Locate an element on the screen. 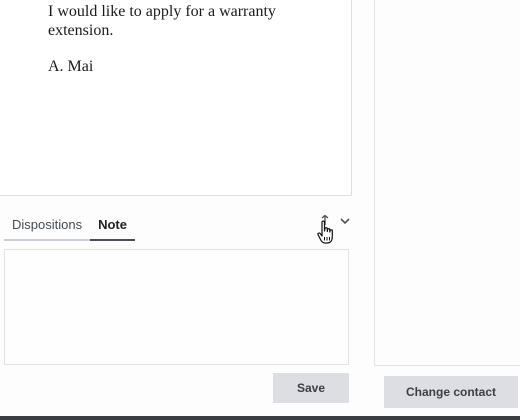 This screenshot has width=520, height=420. chevron-down-icon is located at coordinates (345, 221).